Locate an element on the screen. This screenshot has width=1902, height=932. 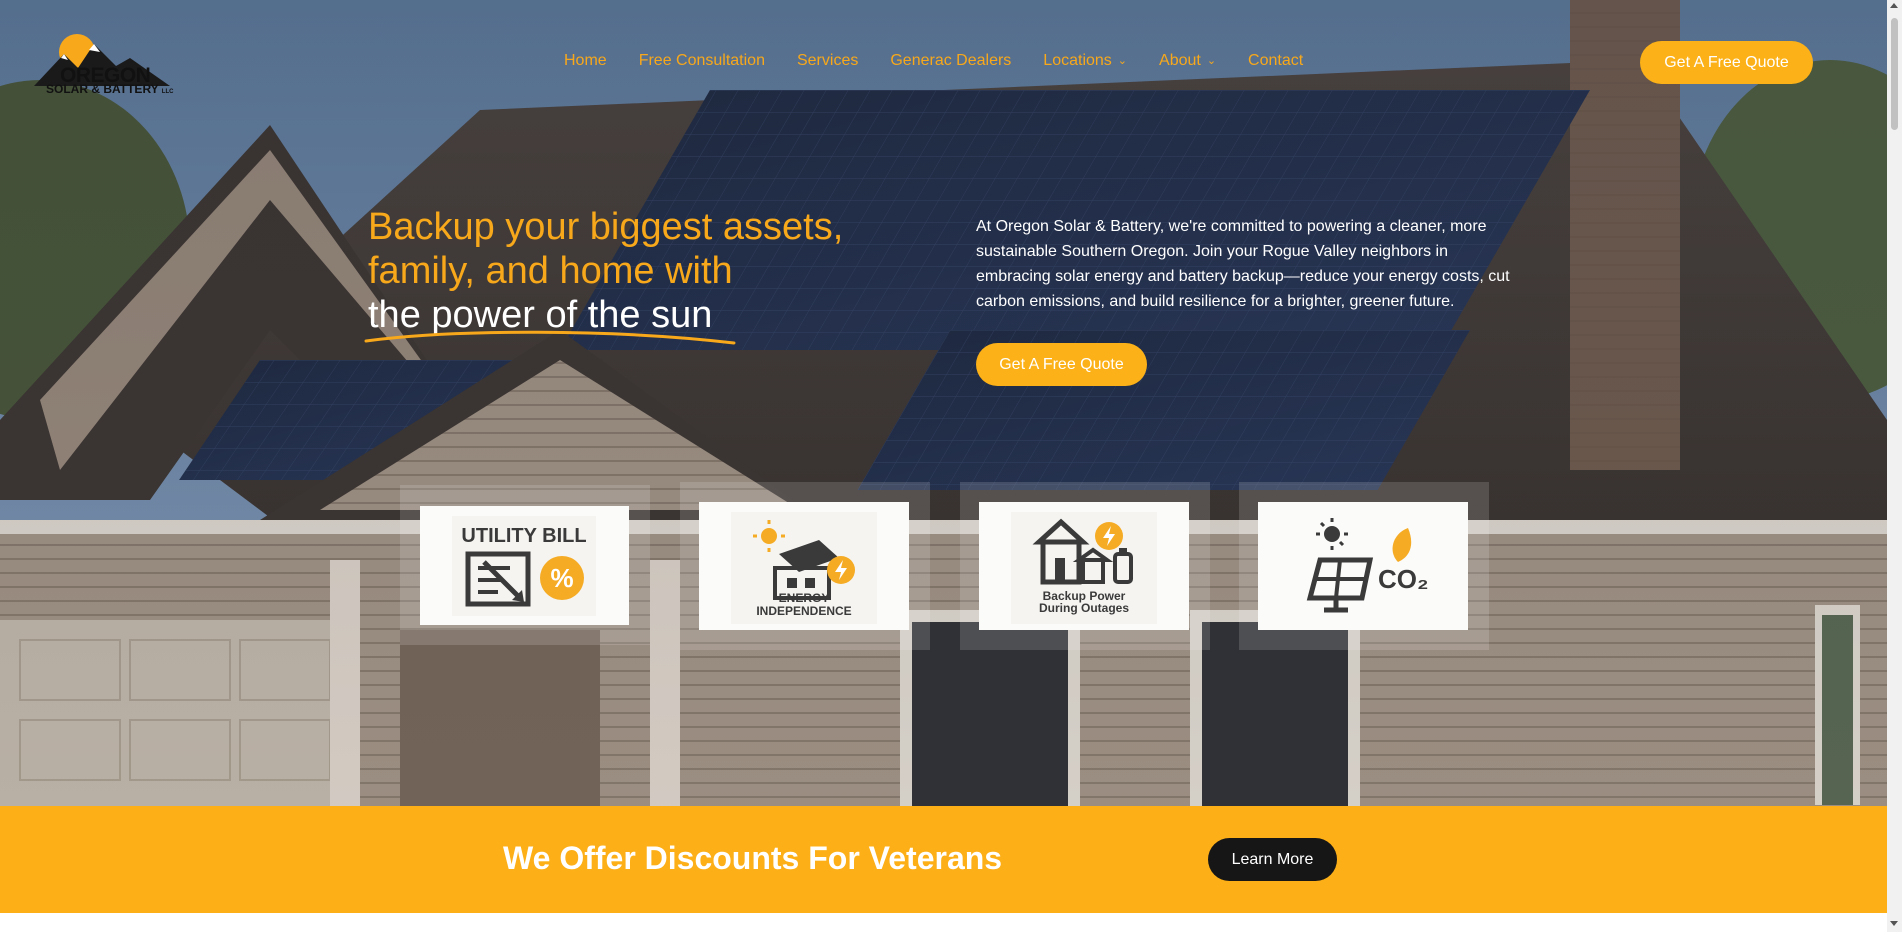
feature-card-energy-independence: ENERGY INDEPENDENCE is located at coordinates (804, 566).